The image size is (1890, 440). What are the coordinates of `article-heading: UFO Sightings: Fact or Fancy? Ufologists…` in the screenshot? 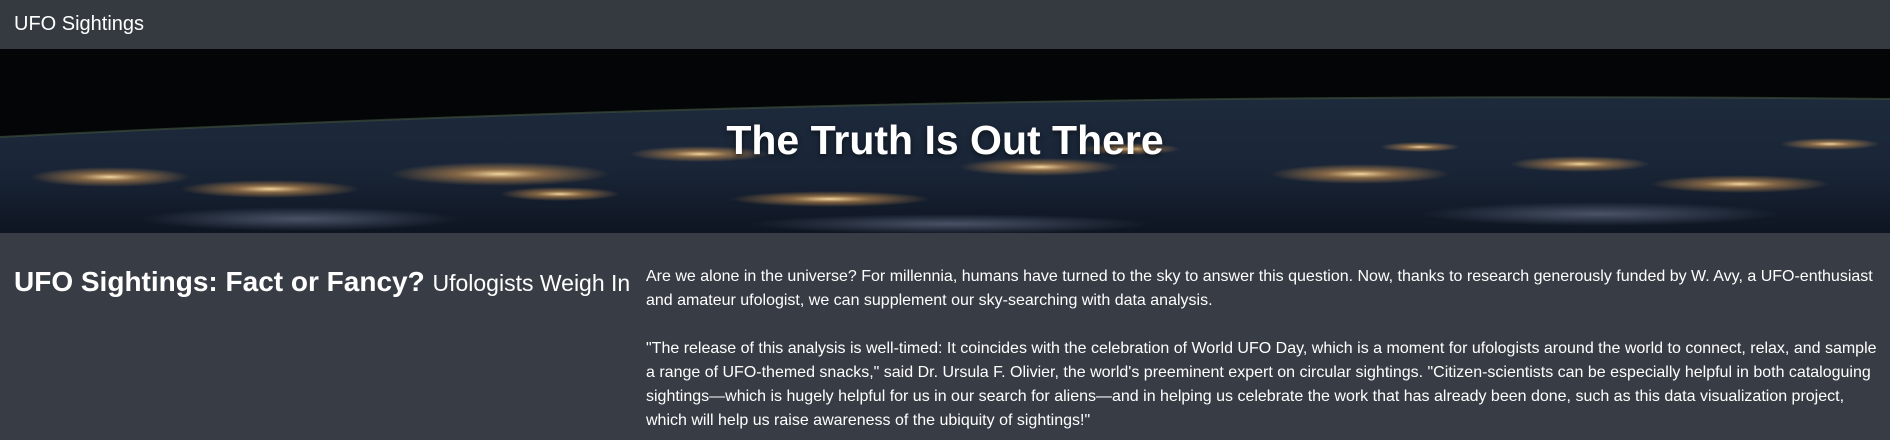 It's located at (330, 282).